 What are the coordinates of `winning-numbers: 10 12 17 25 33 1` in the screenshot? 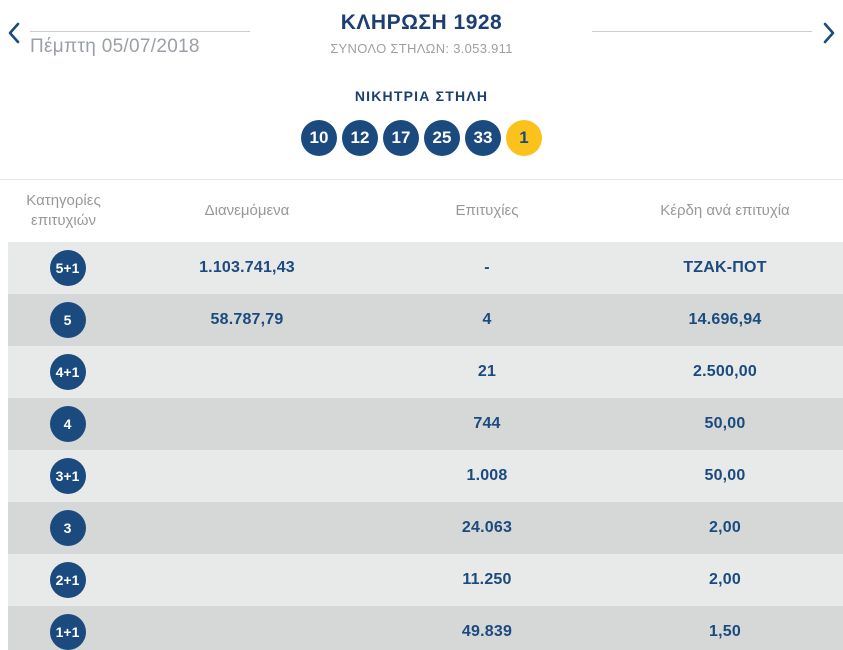 It's located at (421, 138).